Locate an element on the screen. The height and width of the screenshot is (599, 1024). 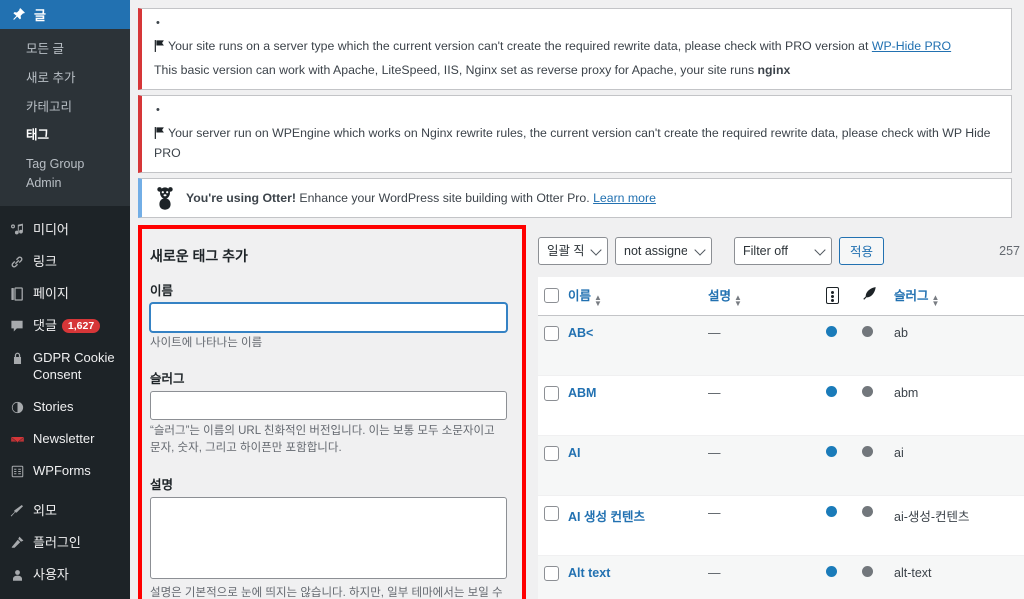
sidebar-item-plugins-label: 플러그인 is located at coordinates (57, 542).